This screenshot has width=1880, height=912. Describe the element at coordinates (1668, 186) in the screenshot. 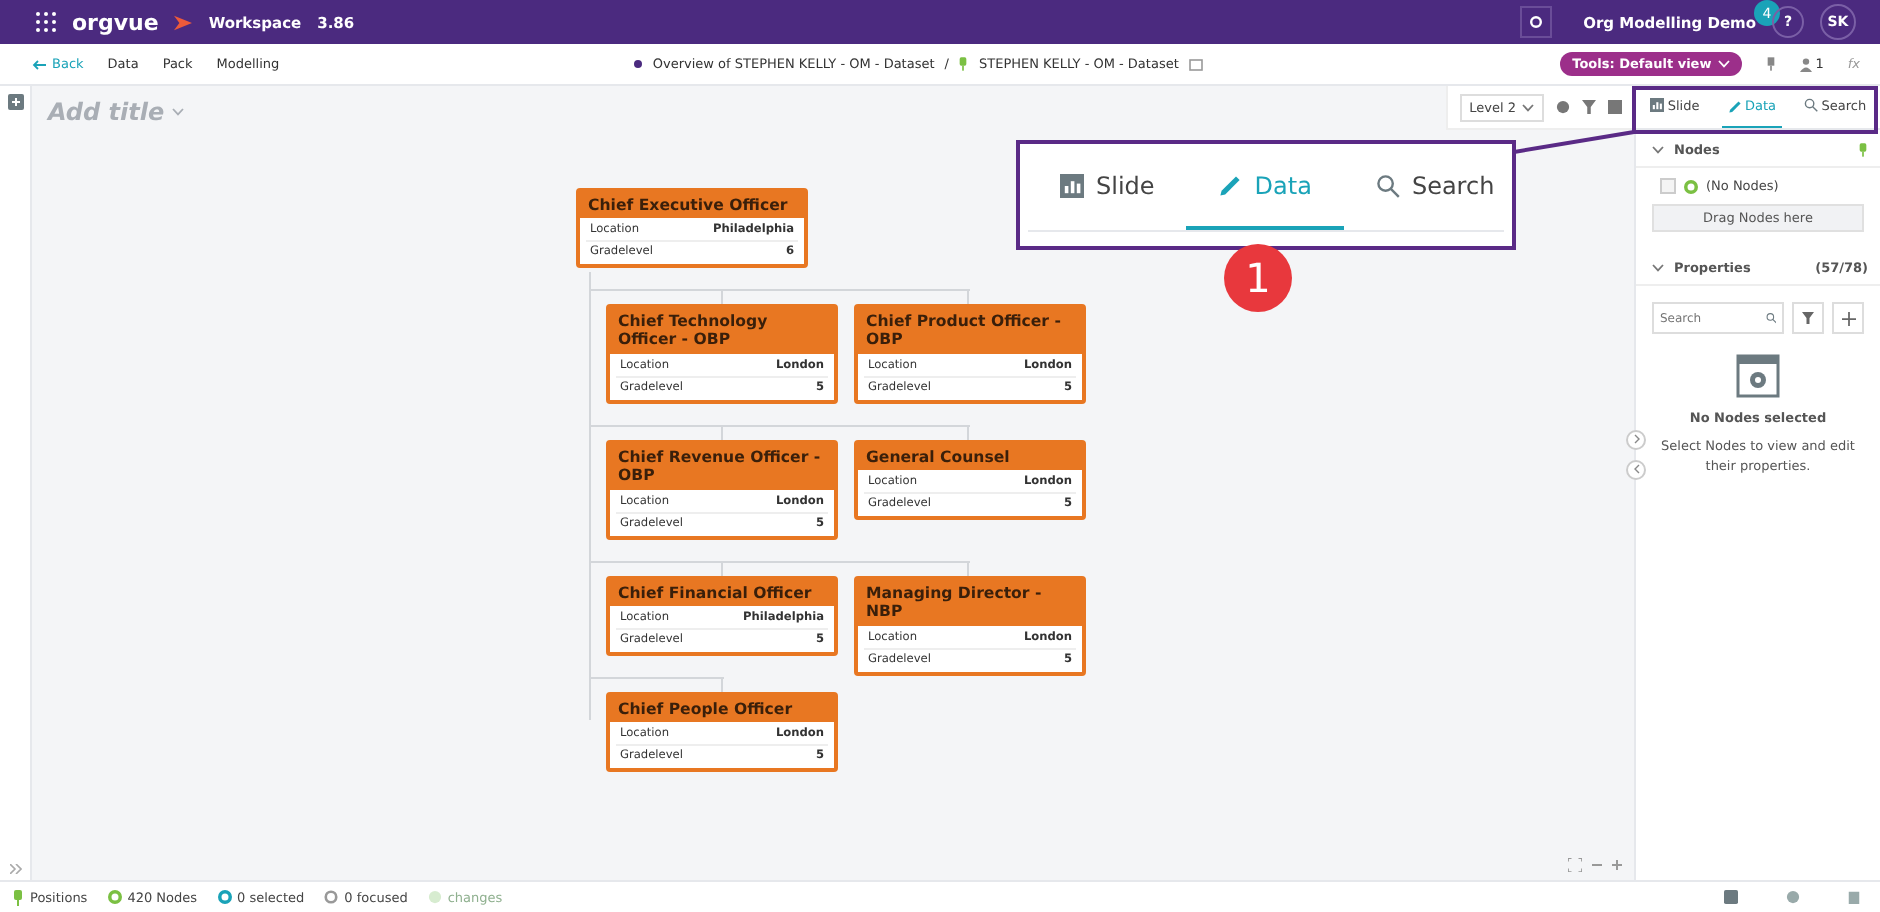

I see `checkbox` at that location.